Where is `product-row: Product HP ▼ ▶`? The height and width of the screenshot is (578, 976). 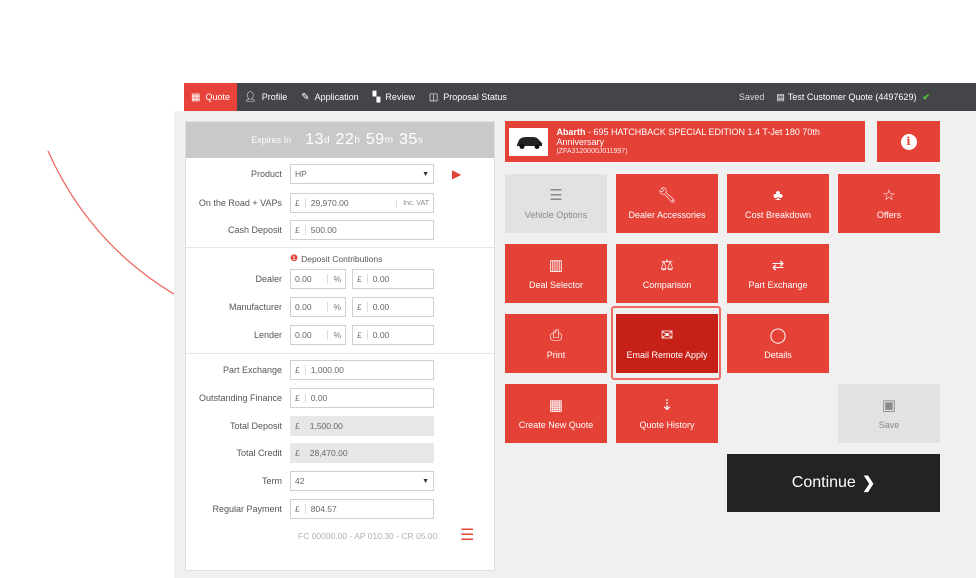
product-row: Product HP ▼ ▶ is located at coordinates (341, 174).